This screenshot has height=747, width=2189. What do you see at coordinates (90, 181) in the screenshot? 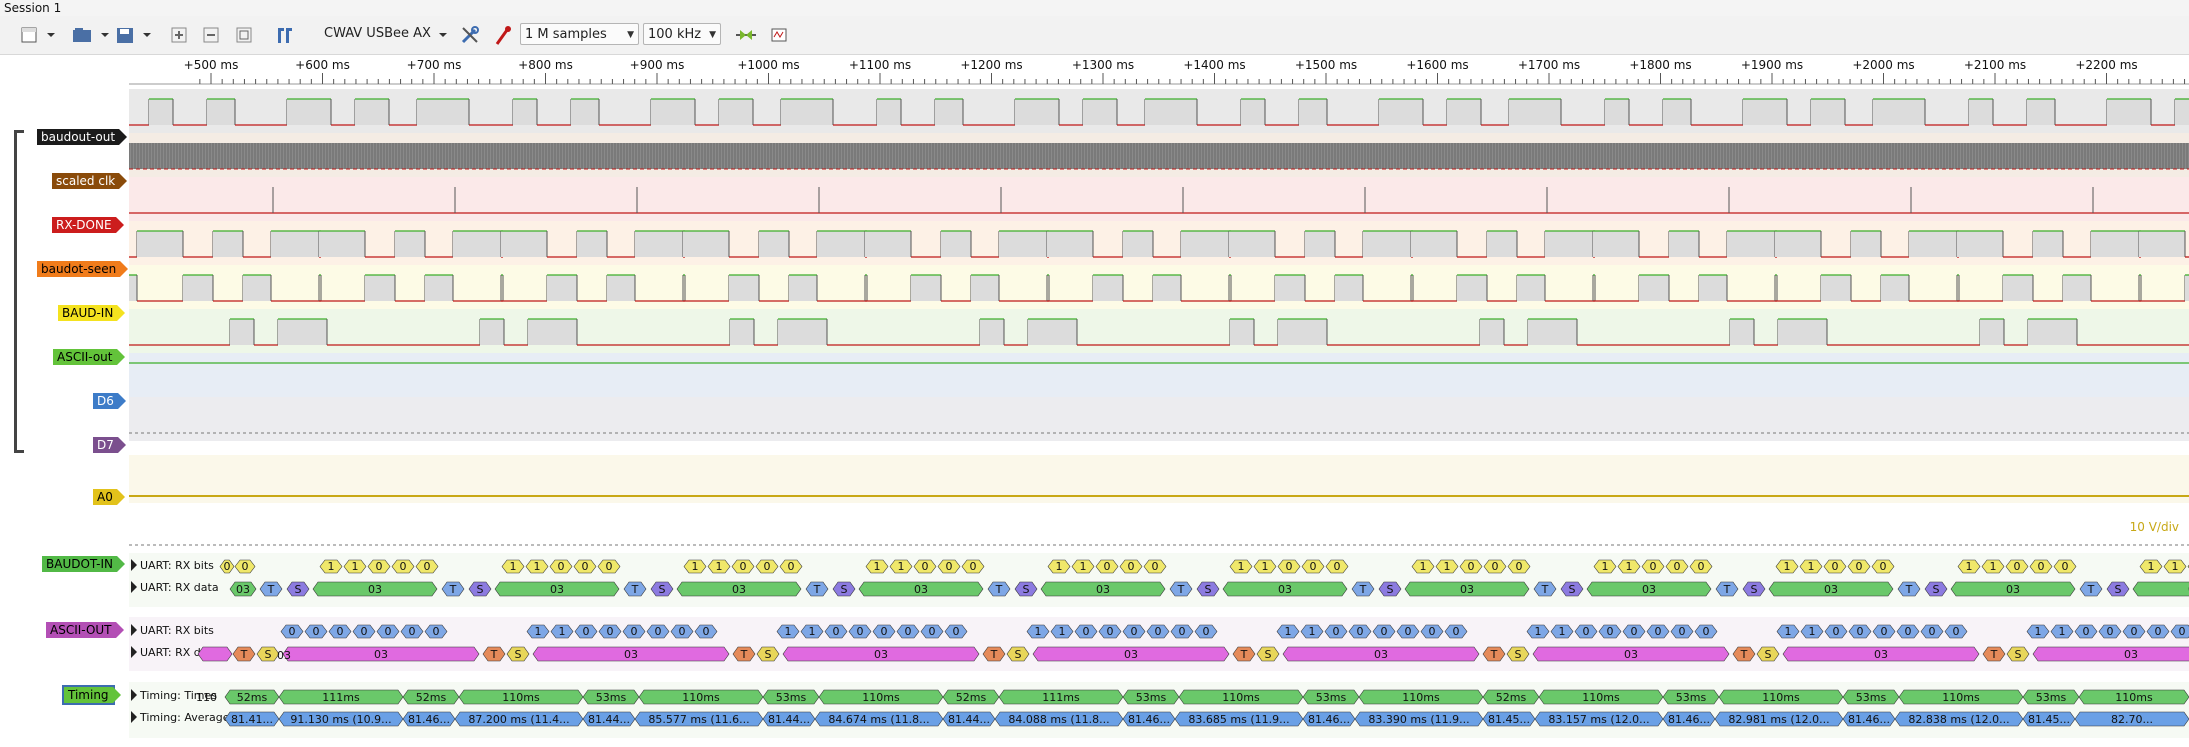
I see `channel-label-scaled-clk: scaled clk` at bounding box center [90, 181].